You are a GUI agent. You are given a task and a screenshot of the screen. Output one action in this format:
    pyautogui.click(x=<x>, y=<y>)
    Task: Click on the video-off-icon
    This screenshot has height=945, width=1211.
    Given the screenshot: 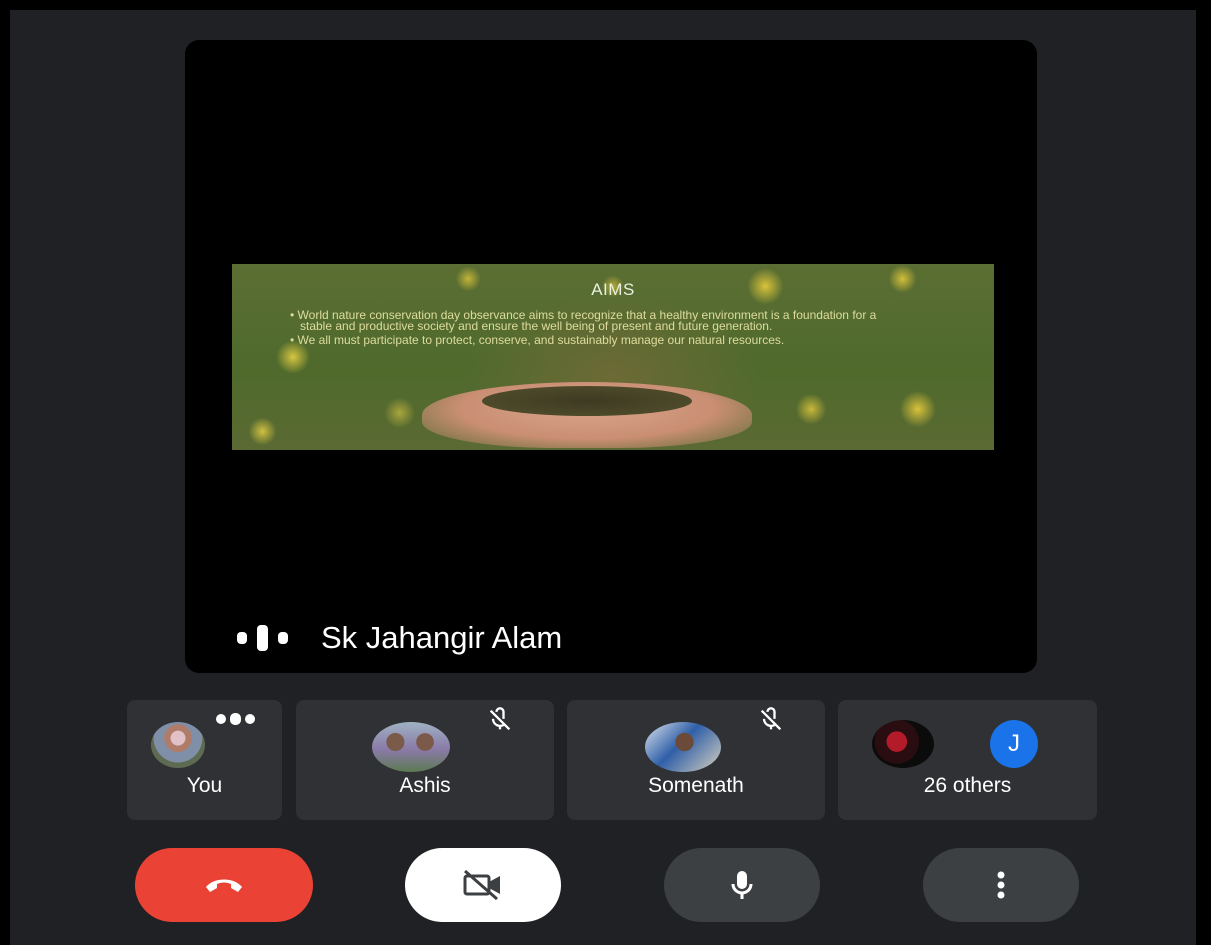 What is the action you would take?
    pyautogui.click(x=481, y=885)
    